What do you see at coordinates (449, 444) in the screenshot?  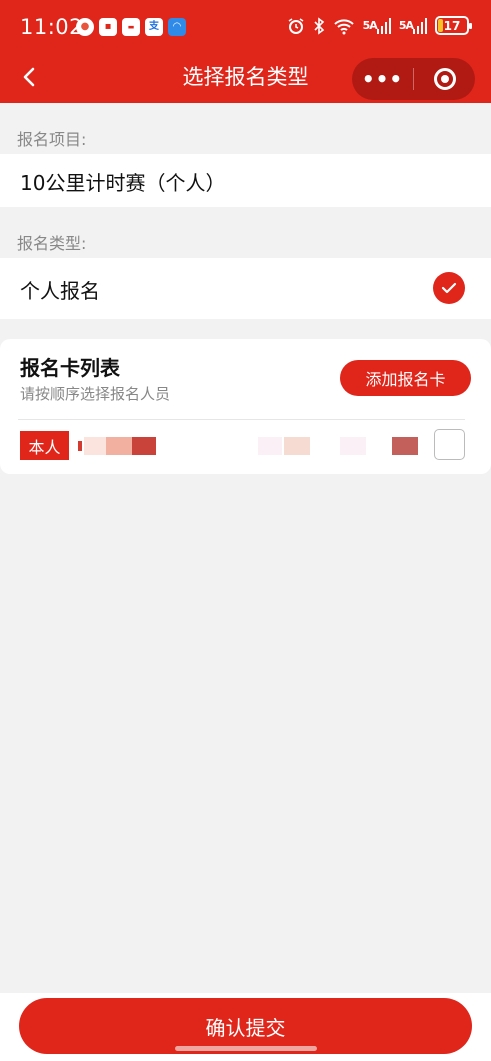 I see `person-checkbox` at bounding box center [449, 444].